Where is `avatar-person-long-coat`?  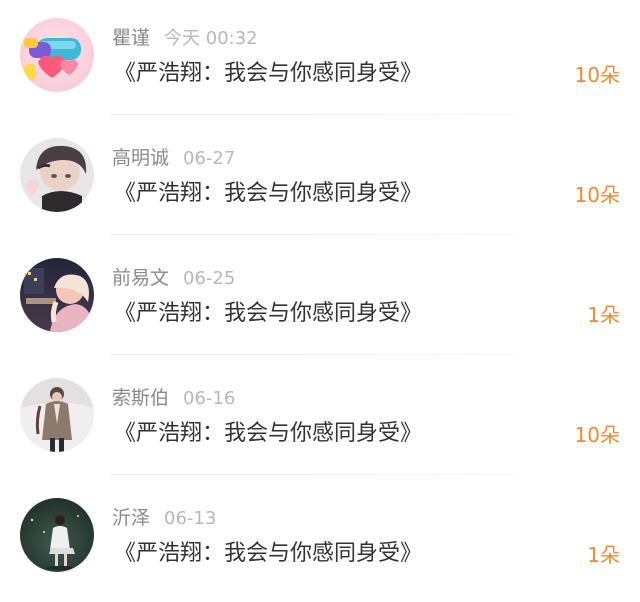
avatar-person-long-coat is located at coordinates (57, 415).